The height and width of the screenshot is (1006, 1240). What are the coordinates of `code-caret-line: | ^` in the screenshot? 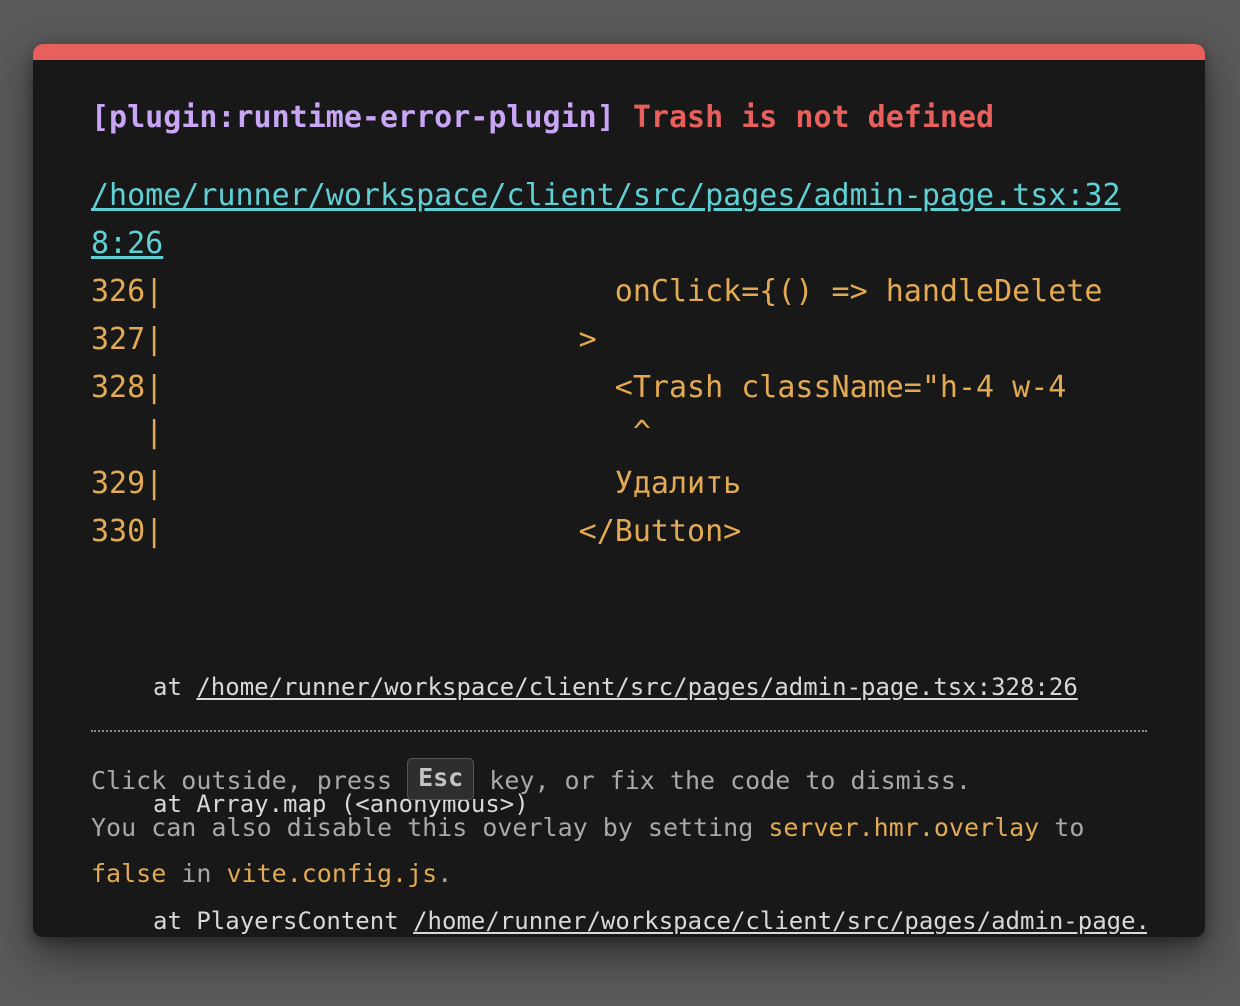 It's located at (371, 432).